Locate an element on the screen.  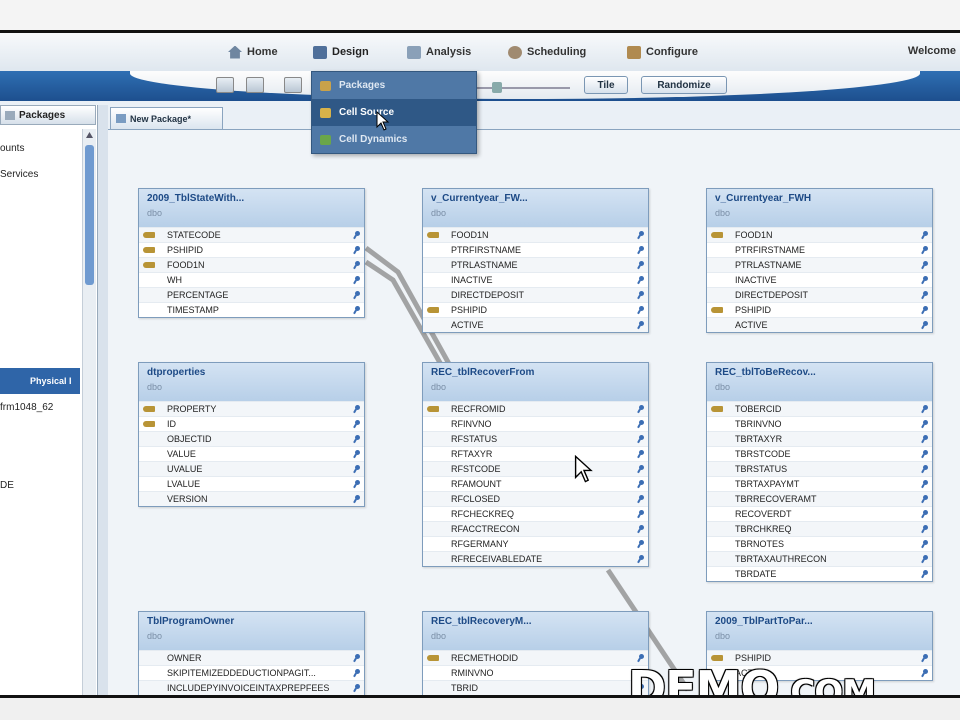
table-column-row: RMINVNO is located at coordinates (535, 672).